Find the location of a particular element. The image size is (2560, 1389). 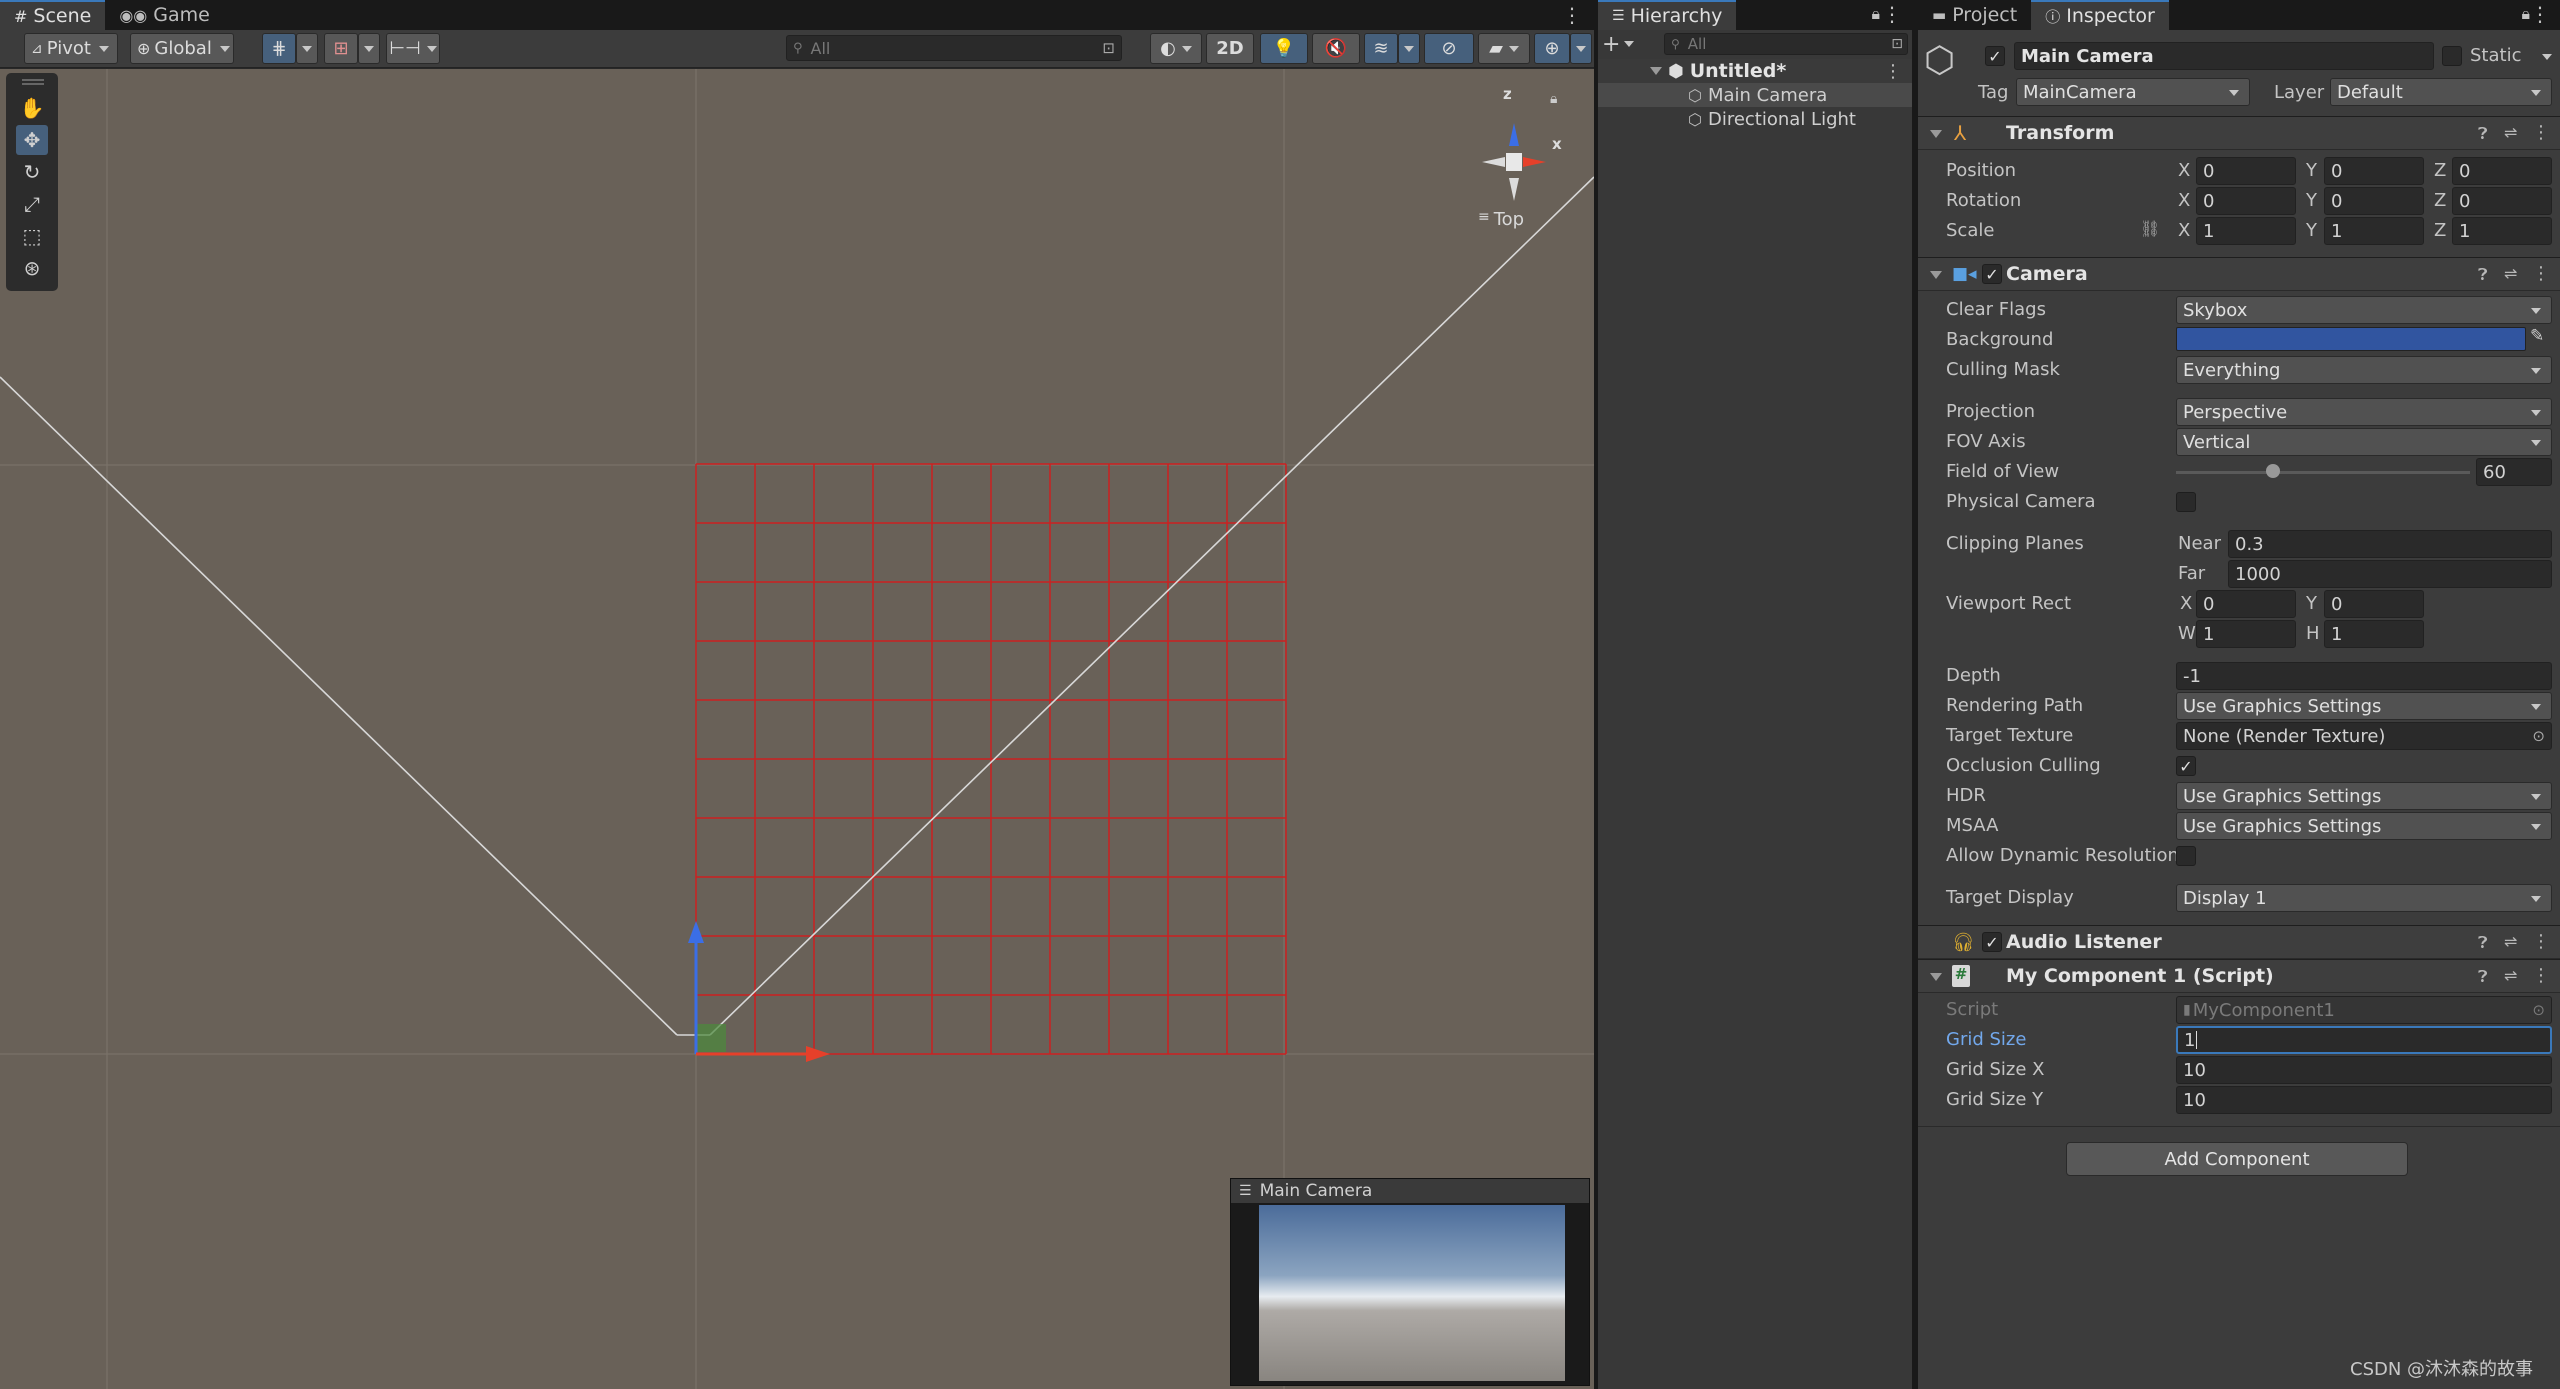

gizmos-dropdown is located at coordinates (1581, 48).